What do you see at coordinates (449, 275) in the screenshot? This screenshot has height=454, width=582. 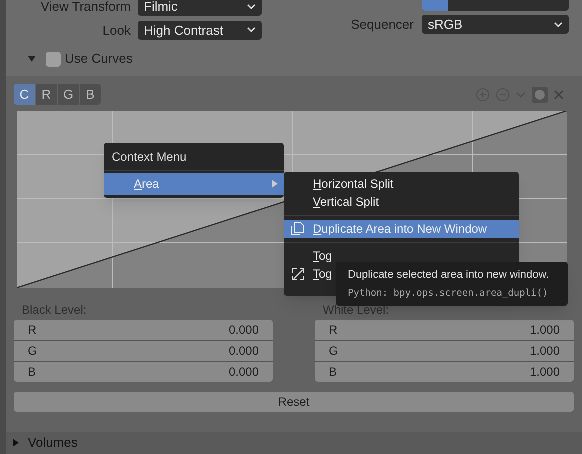 I see `tooltip-text: Duplicate selected area into new window.` at bounding box center [449, 275].